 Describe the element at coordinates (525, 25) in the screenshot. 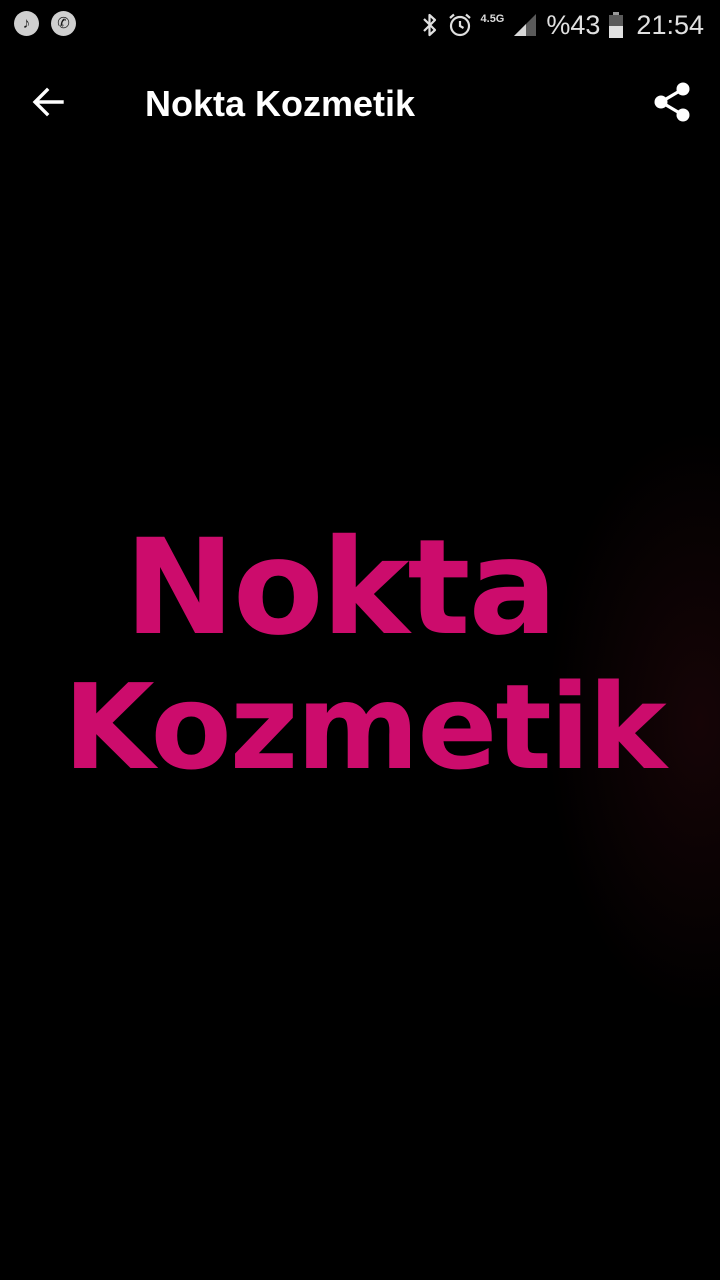

I see `signal-icon` at that location.